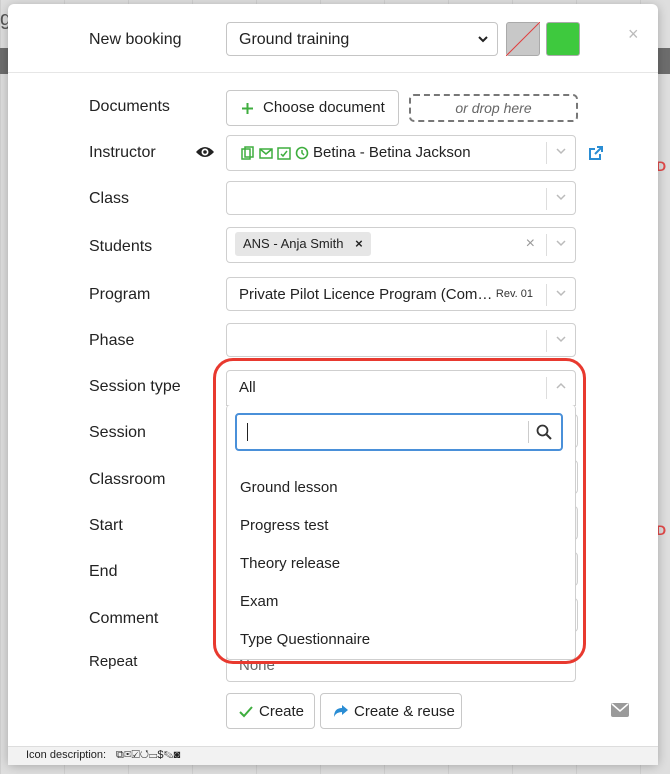 The image size is (670, 774). I want to click on program-revision: Rev. 01, so click(514, 294).